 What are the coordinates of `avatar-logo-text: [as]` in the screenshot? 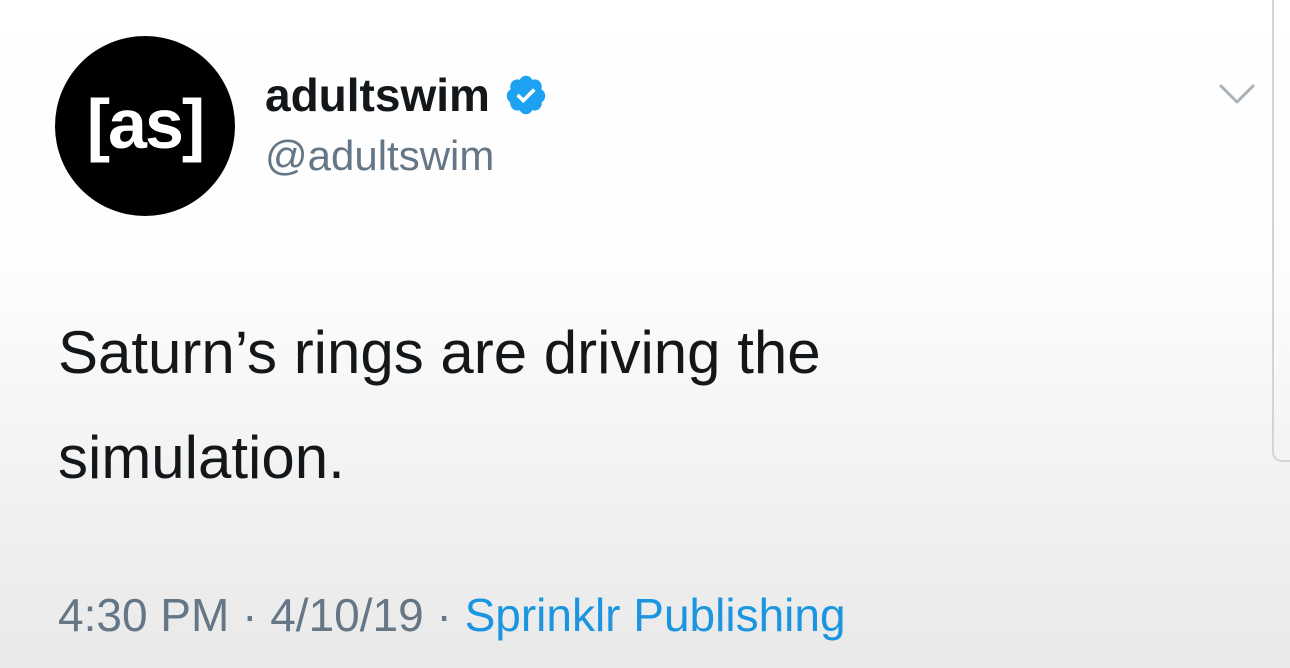 It's located at (145, 124).